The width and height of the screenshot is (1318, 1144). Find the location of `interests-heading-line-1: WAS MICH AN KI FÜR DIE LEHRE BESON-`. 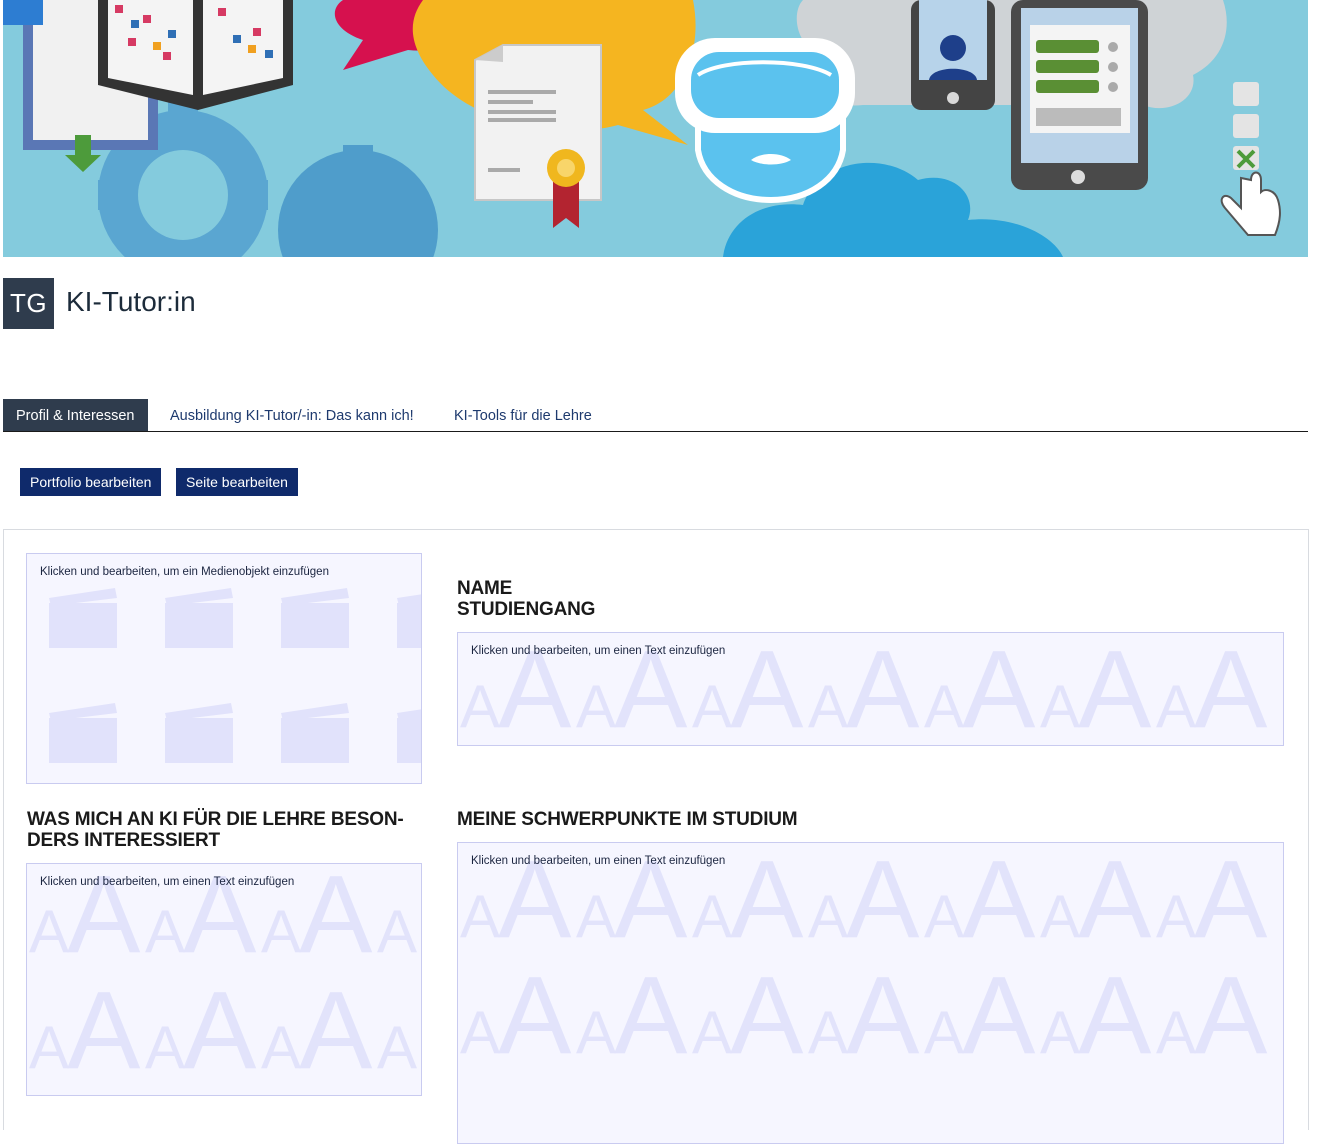

interests-heading-line-1: WAS MICH AN KI FÜR DIE LEHRE BESON- is located at coordinates (215, 819).